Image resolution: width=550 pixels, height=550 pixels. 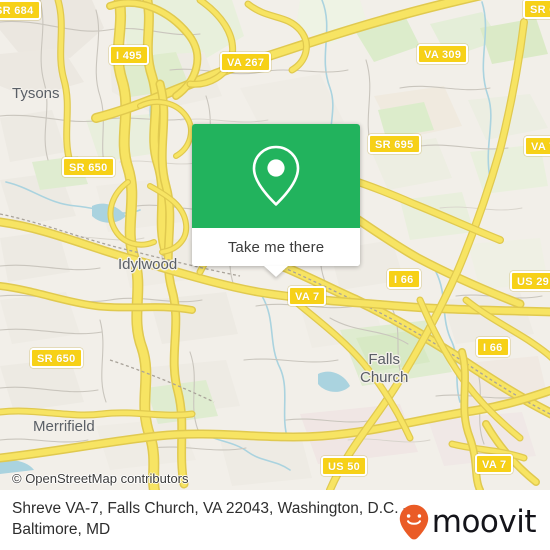 What do you see at coordinates (493, 347) in the screenshot?
I see `shield-i-66-south: I 66` at bounding box center [493, 347].